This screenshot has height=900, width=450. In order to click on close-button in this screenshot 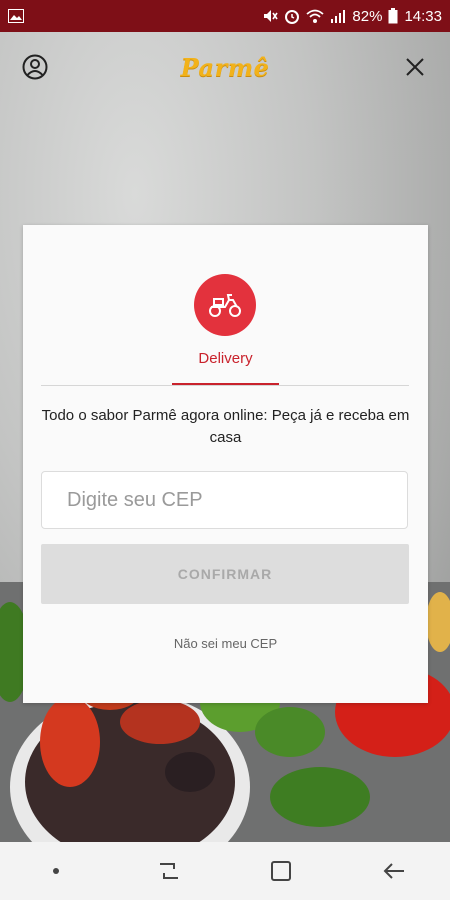, I will do `click(415, 67)`.